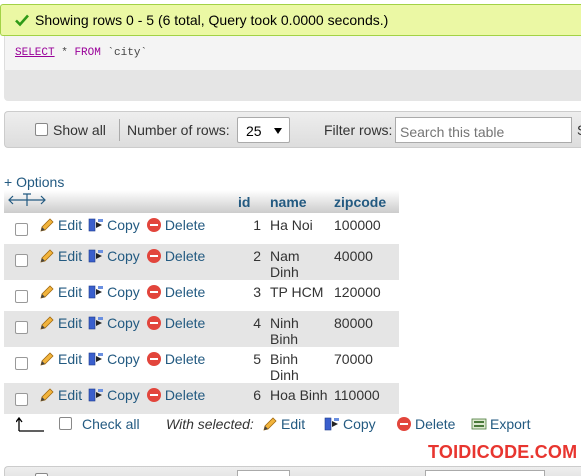 The height and width of the screenshot is (476, 581). What do you see at coordinates (435, 424) in the screenshot?
I see `bulk-delete-label: Delete` at bounding box center [435, 424].